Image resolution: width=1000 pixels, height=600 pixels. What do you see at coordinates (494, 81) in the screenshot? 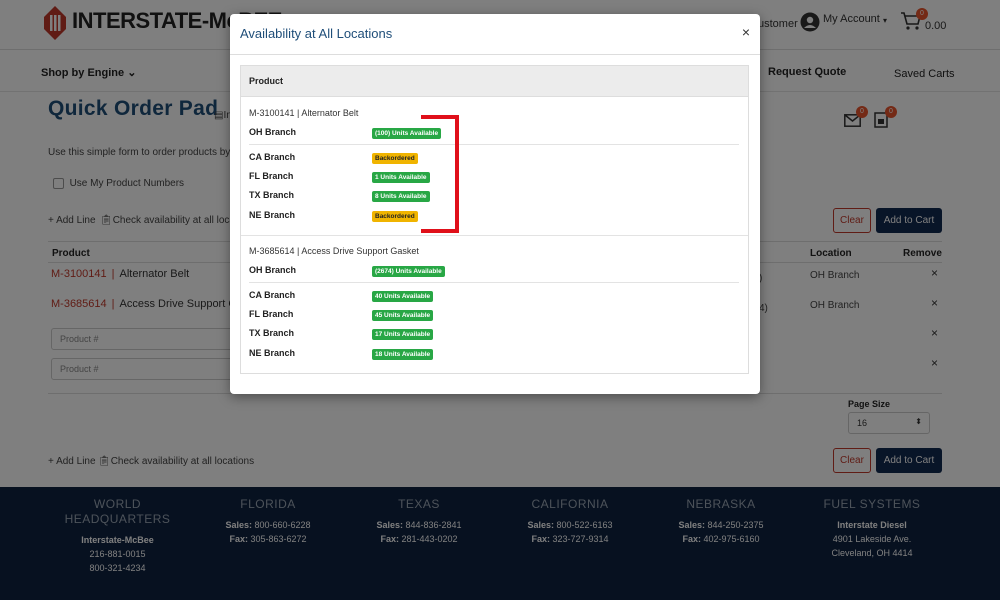
I see `table-header: Product` at bounding box center [494, 81].